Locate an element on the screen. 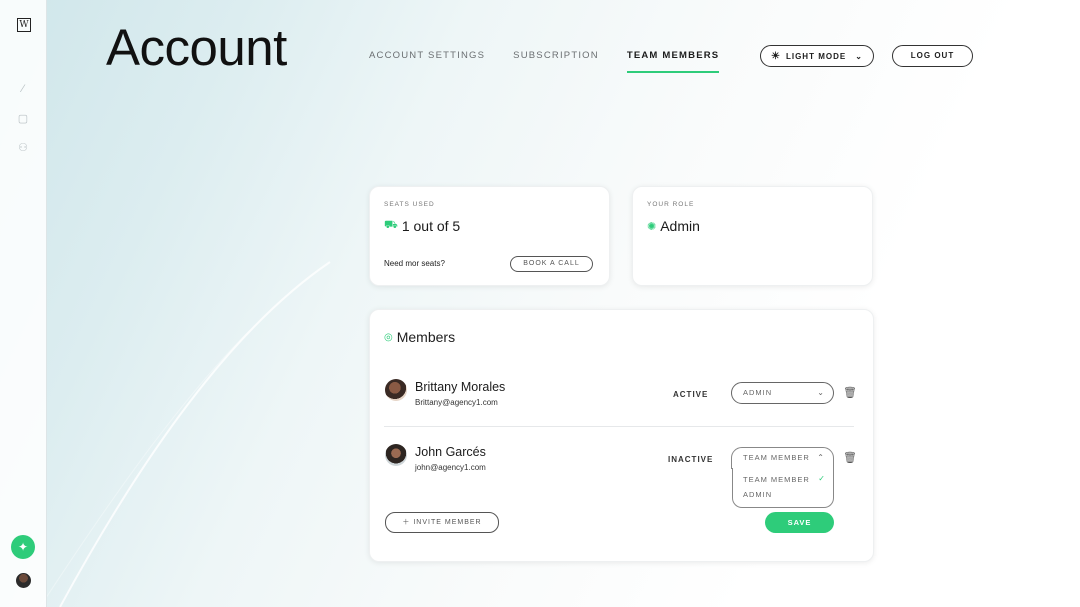 The width and height of the screenshot is (1080, 607). plus-icon: ＋ is located at coordinates (406, 522).